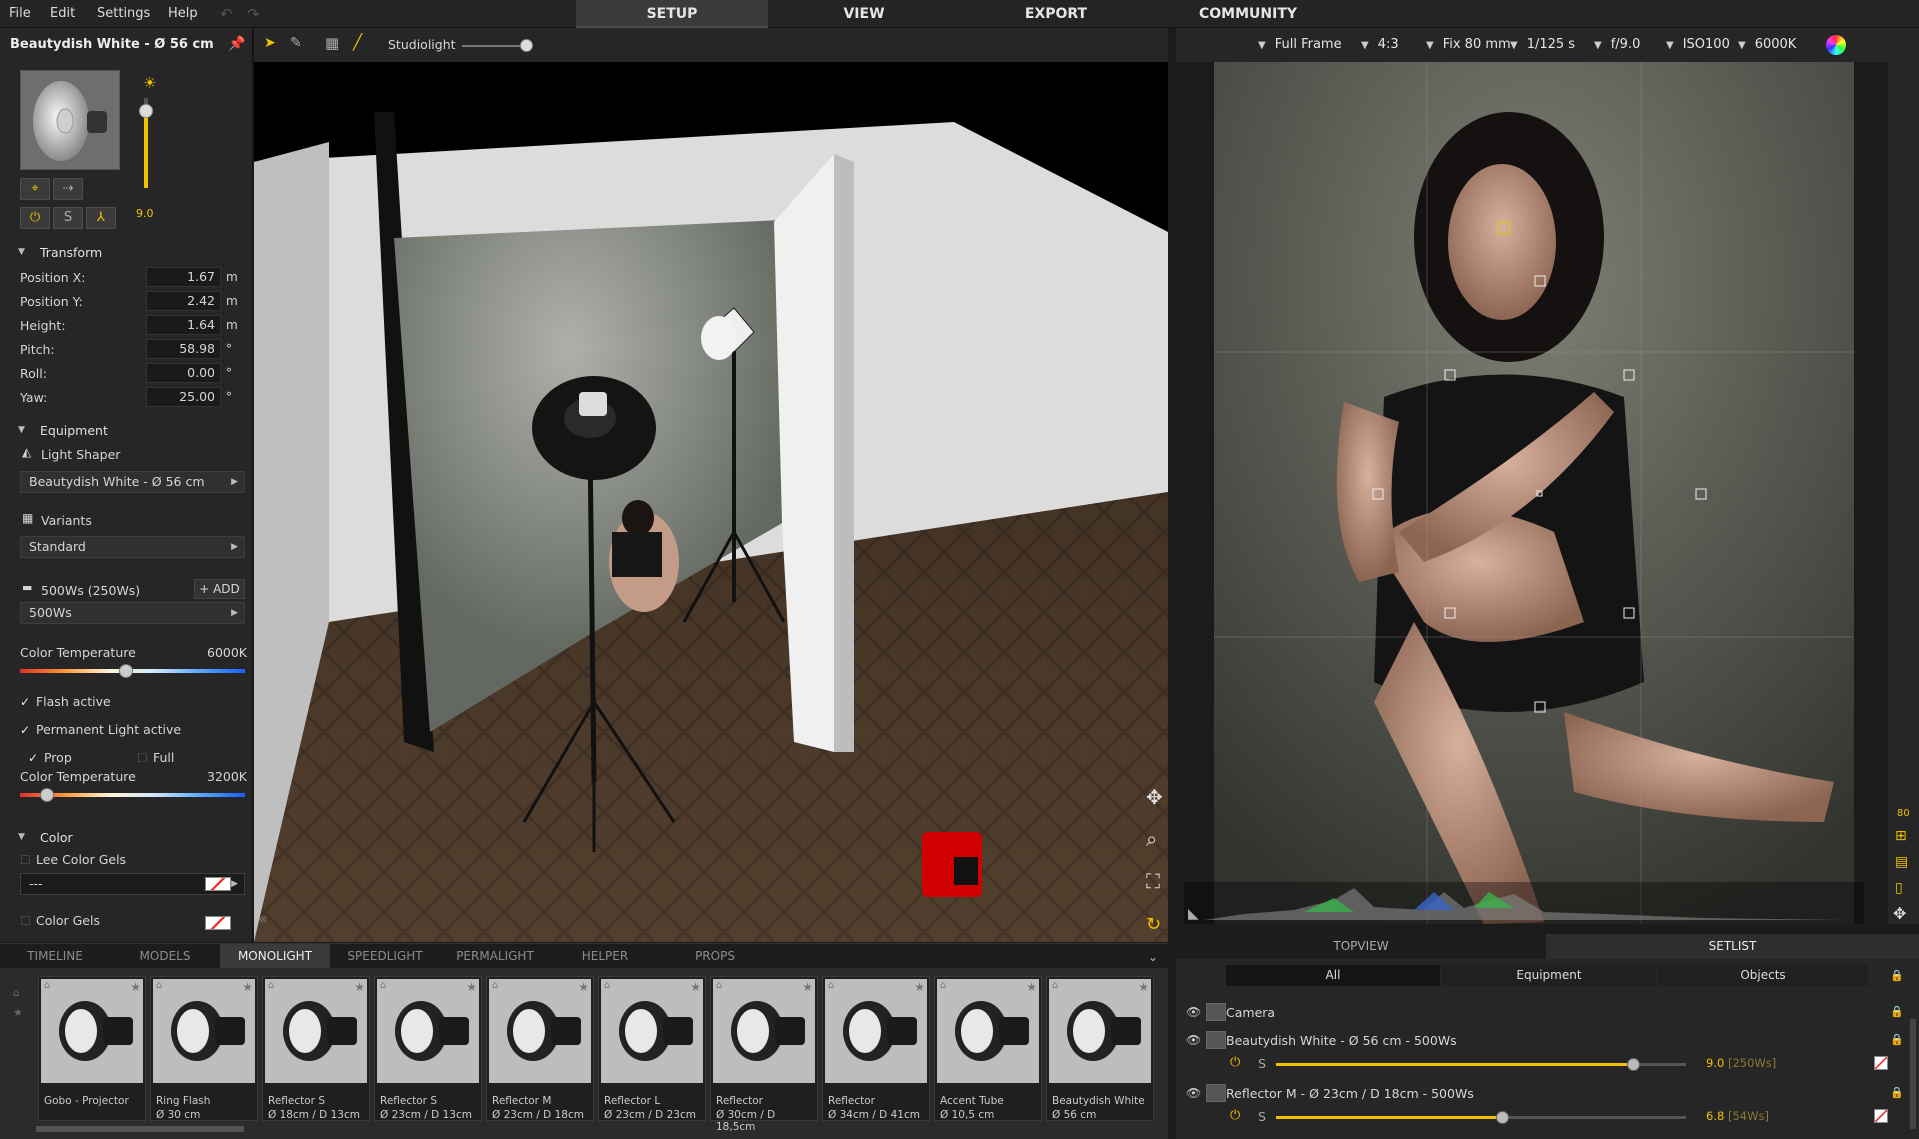  Describe the element at coordinates (47, 795) in the screenshot. I see `color-temp2-knob` at that location.